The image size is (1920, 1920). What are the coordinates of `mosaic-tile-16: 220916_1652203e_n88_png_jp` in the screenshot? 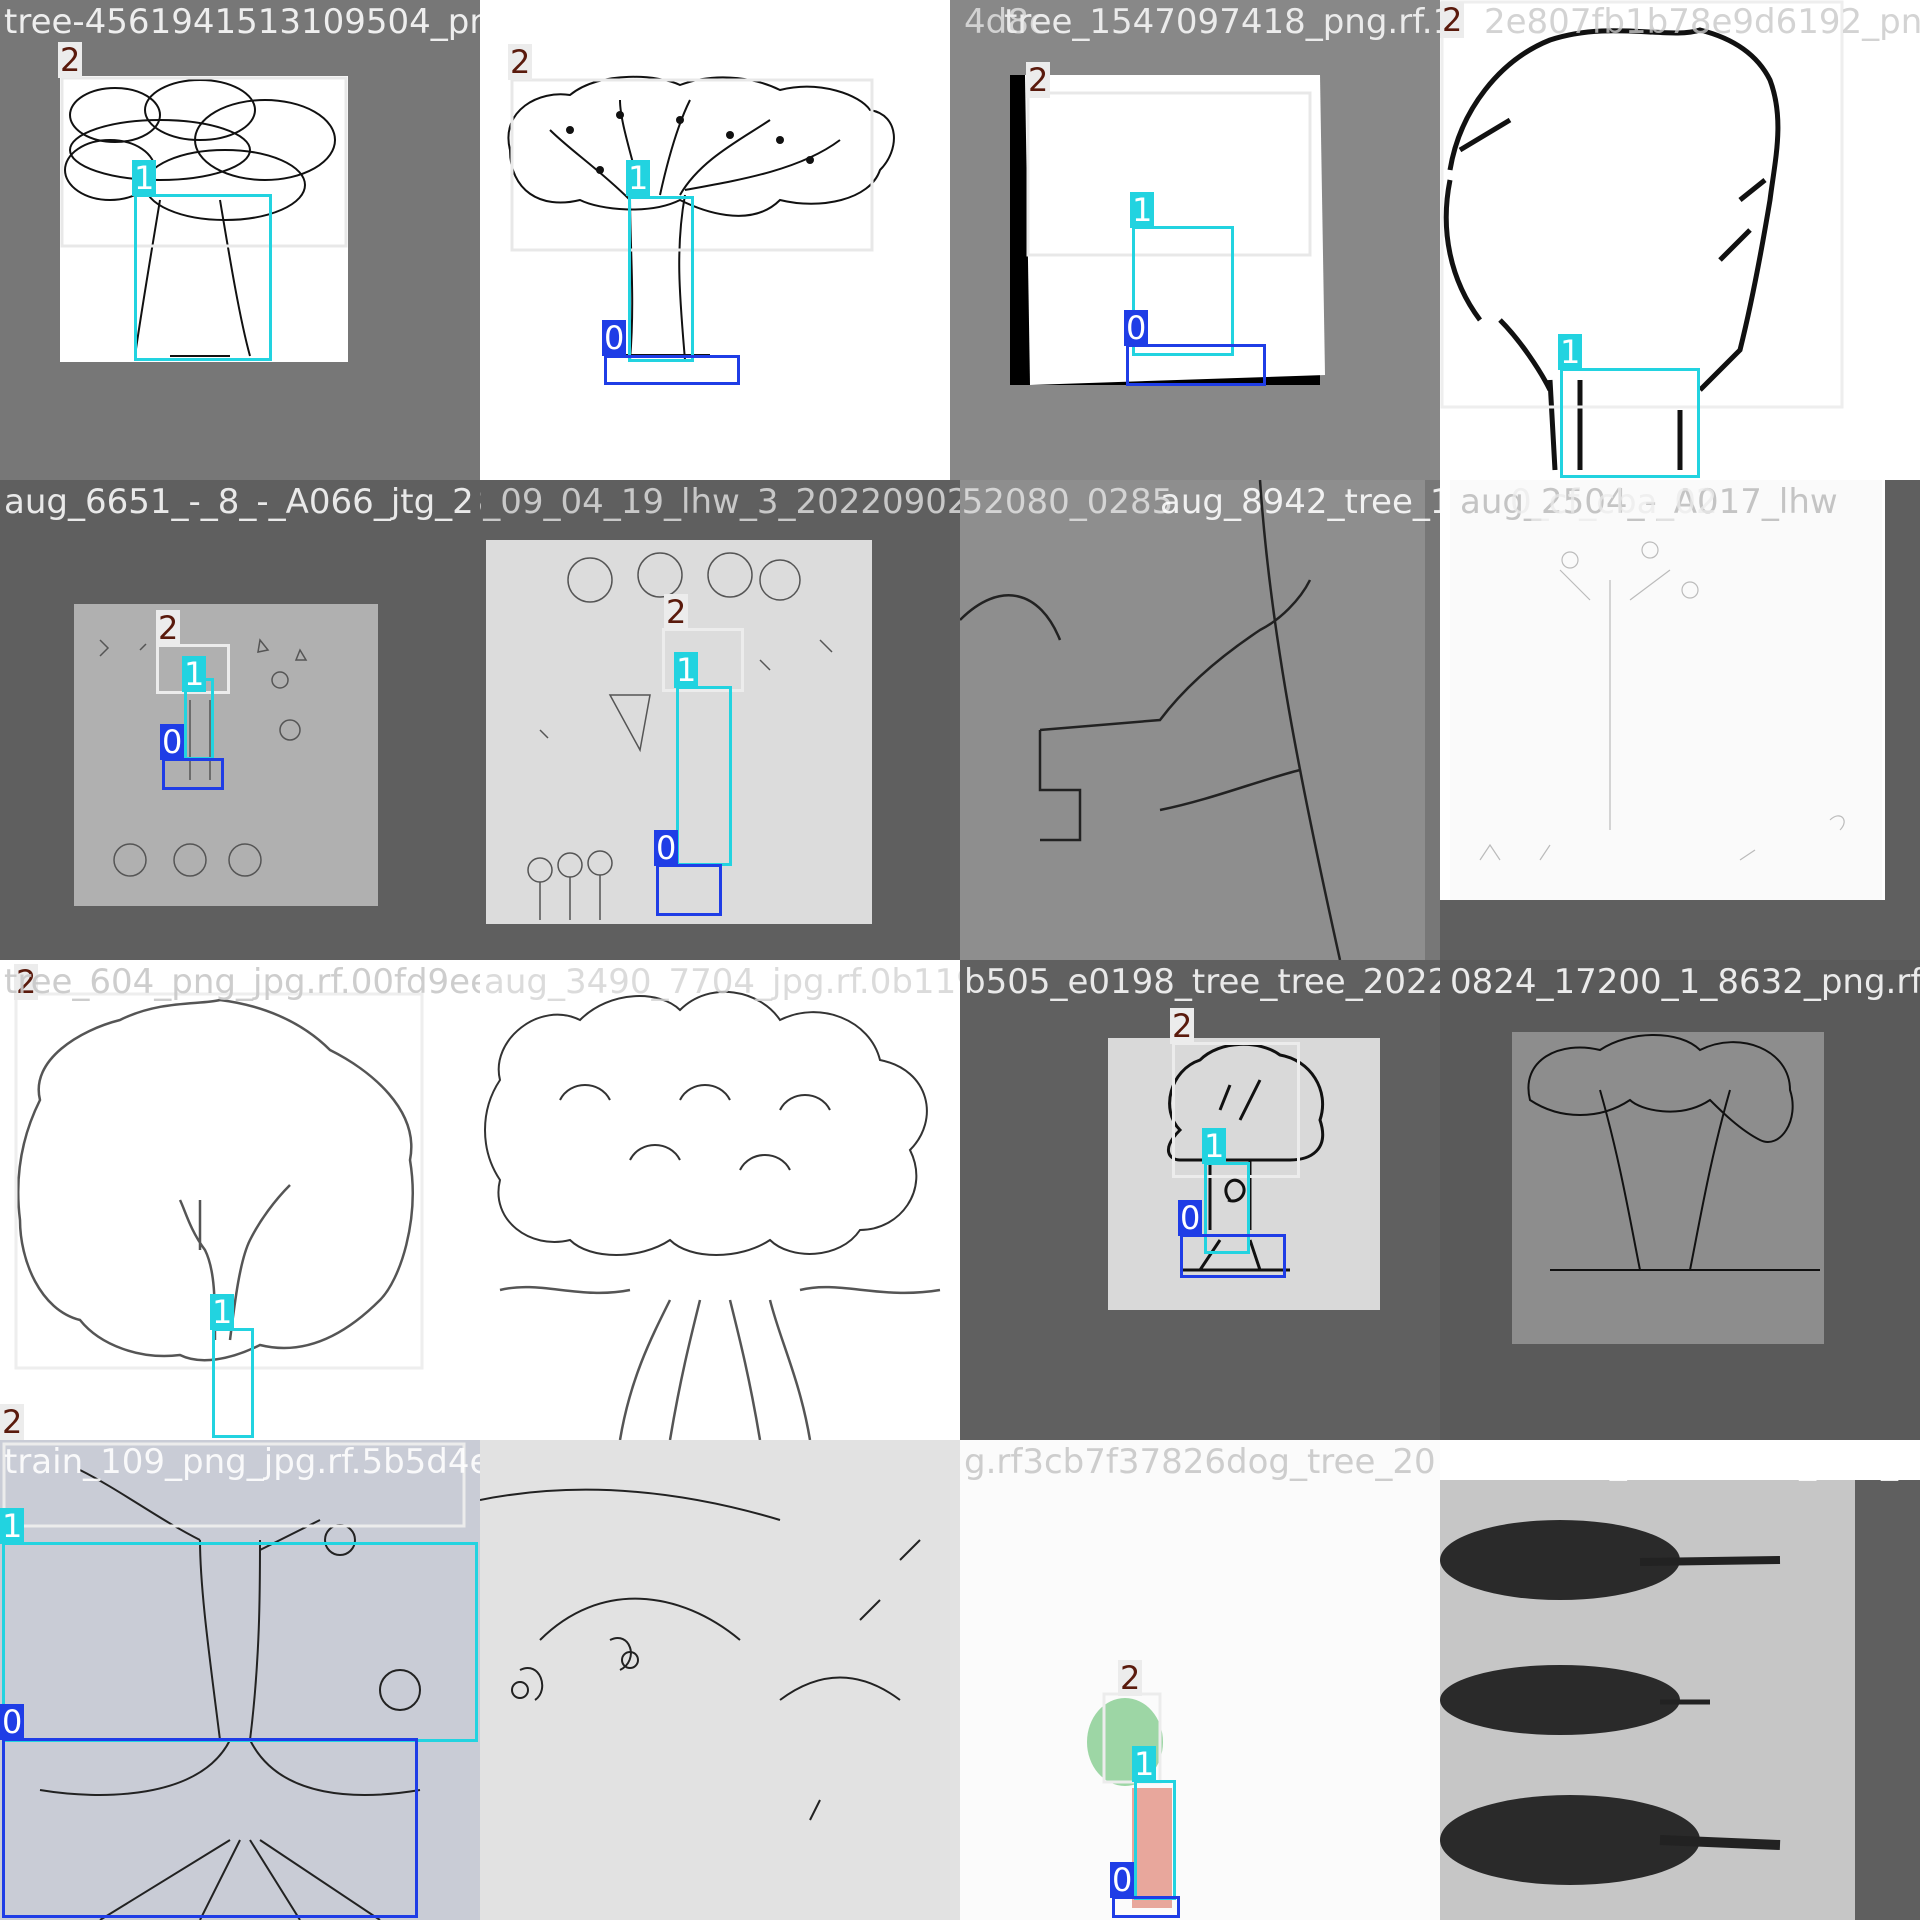 It's located at (1680, 1680).